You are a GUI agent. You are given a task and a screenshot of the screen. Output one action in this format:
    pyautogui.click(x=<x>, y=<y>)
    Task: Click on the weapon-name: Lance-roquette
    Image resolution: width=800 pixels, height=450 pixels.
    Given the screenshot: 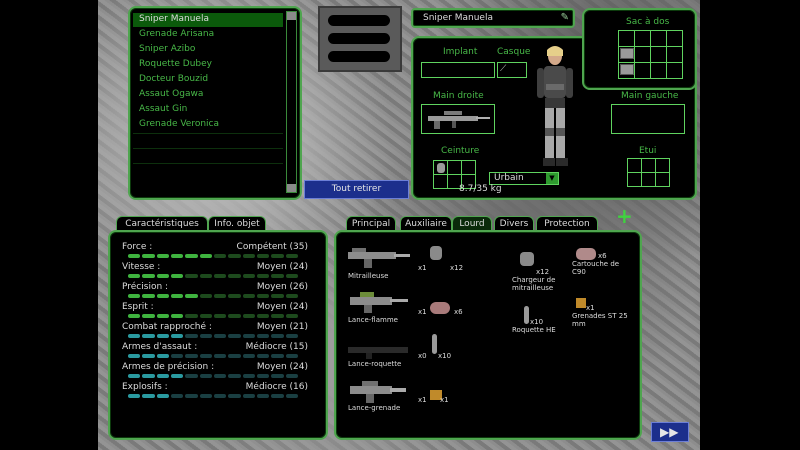 What is the action you would take?
    pyautogui.click(x=375, y=364)
    